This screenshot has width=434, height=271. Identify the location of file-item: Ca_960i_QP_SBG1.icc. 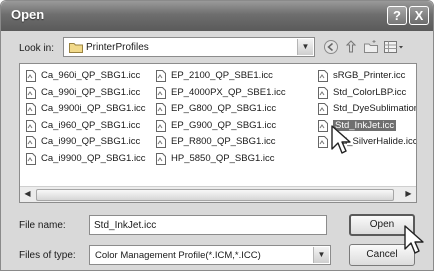
(83, 75).